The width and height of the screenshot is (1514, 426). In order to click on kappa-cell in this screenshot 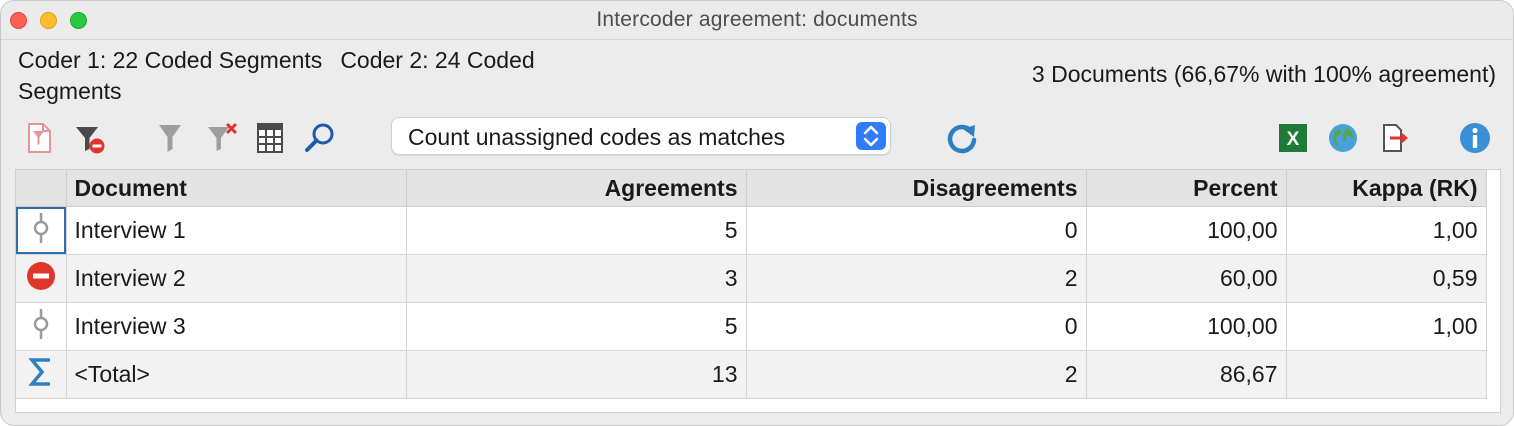, I will do `click(1386, 374)`.